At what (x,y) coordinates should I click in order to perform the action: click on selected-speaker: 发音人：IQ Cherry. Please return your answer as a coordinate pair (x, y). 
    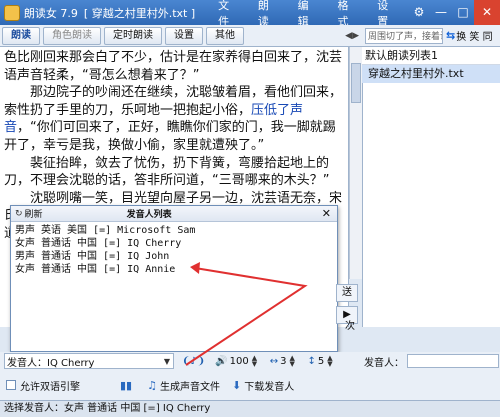
    Looking at the image, I should click on (51, 363).